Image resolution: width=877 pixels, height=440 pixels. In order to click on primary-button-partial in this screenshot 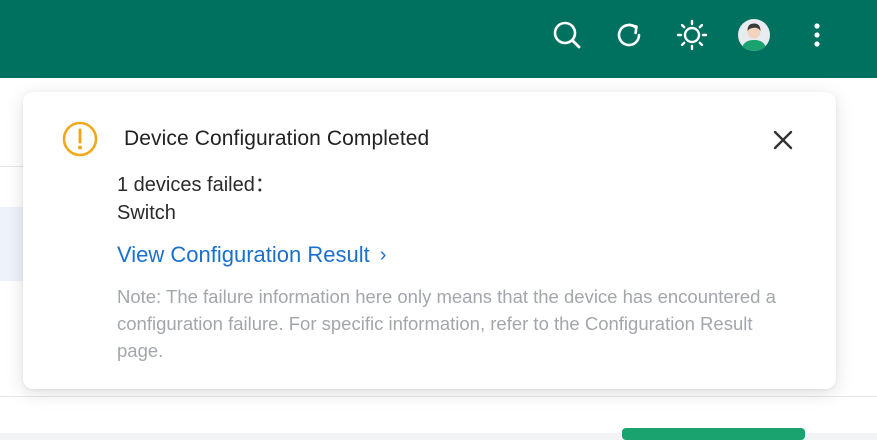, I will do `click(713, 434)`.